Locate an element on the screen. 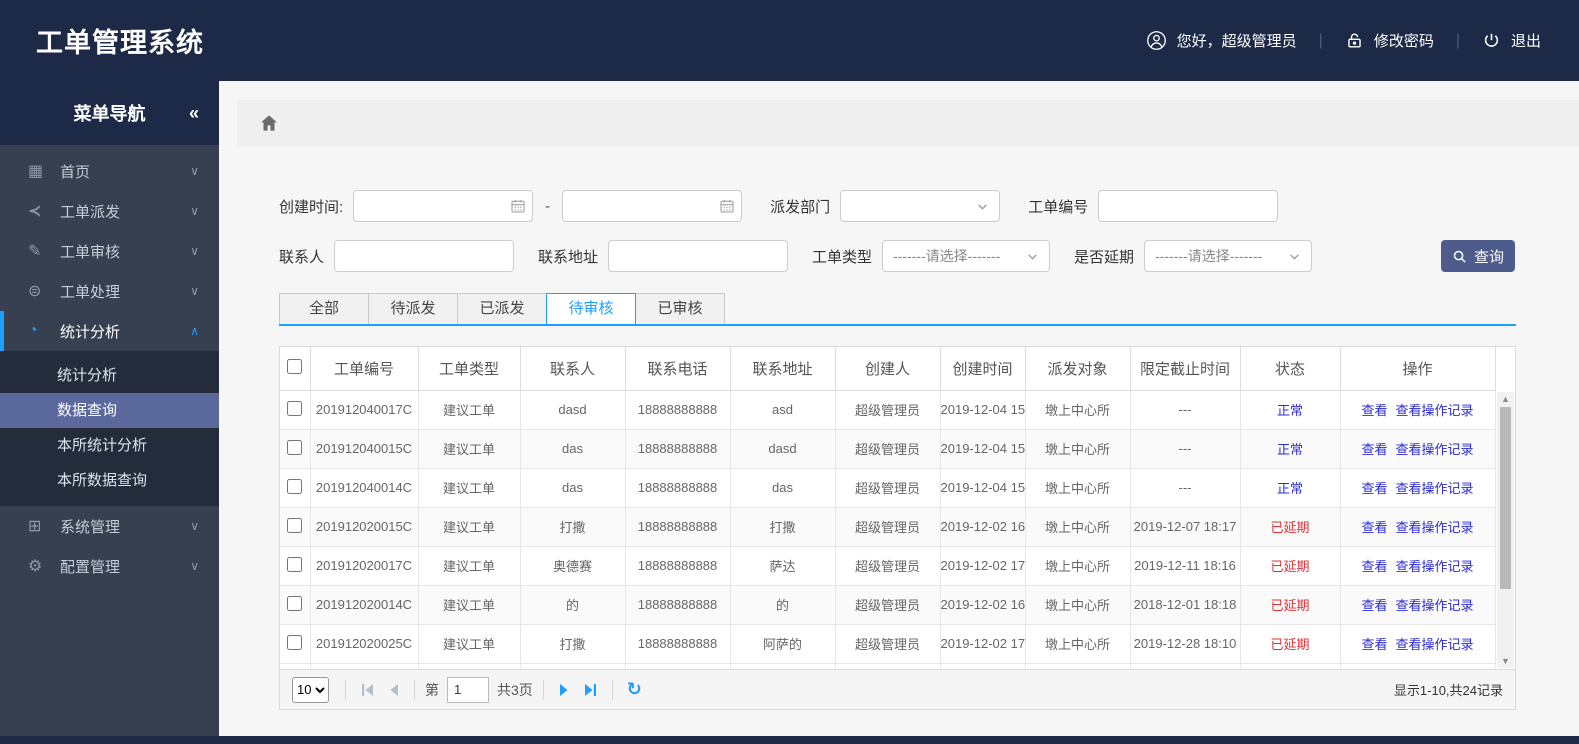 This screenshot has width=1579, height=744. create-time-start-input is located at coordinates (443, 206).